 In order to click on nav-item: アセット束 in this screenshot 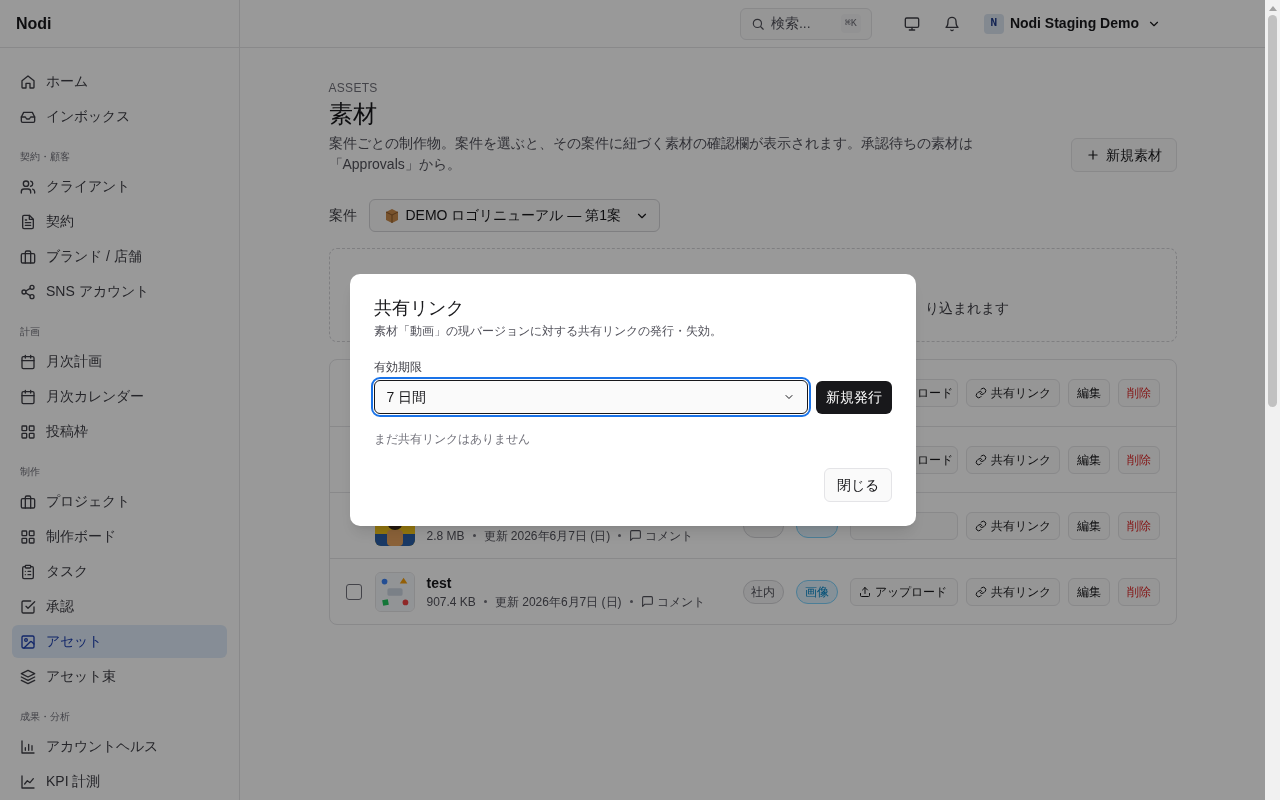, I will do `click(119, 676)`.